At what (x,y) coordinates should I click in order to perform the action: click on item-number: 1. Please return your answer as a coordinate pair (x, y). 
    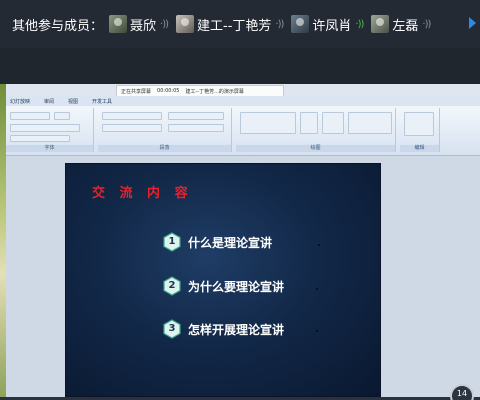
    Looking at the image, I should click on (172, 241).